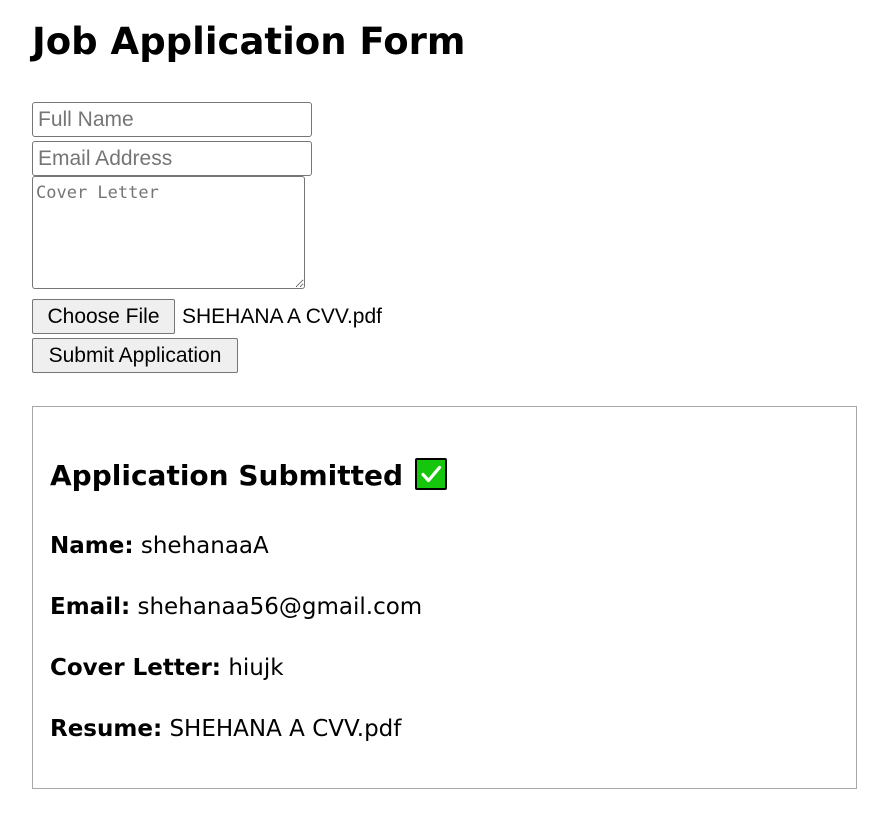  I want to click on summary-name-value: shehanaaA, so click(204, 546).